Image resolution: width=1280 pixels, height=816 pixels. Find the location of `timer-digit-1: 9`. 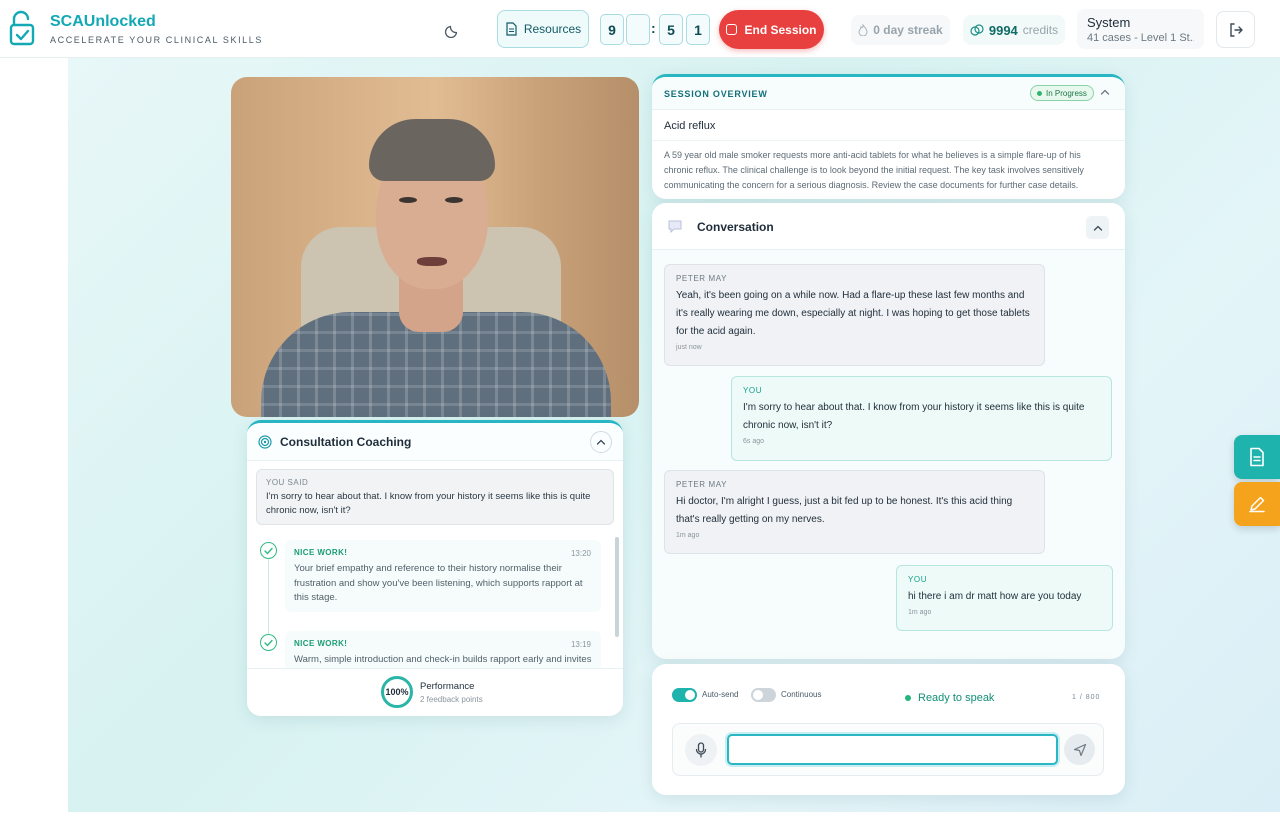

timer-digit-1: 9 is located at coordinates (612, 29).